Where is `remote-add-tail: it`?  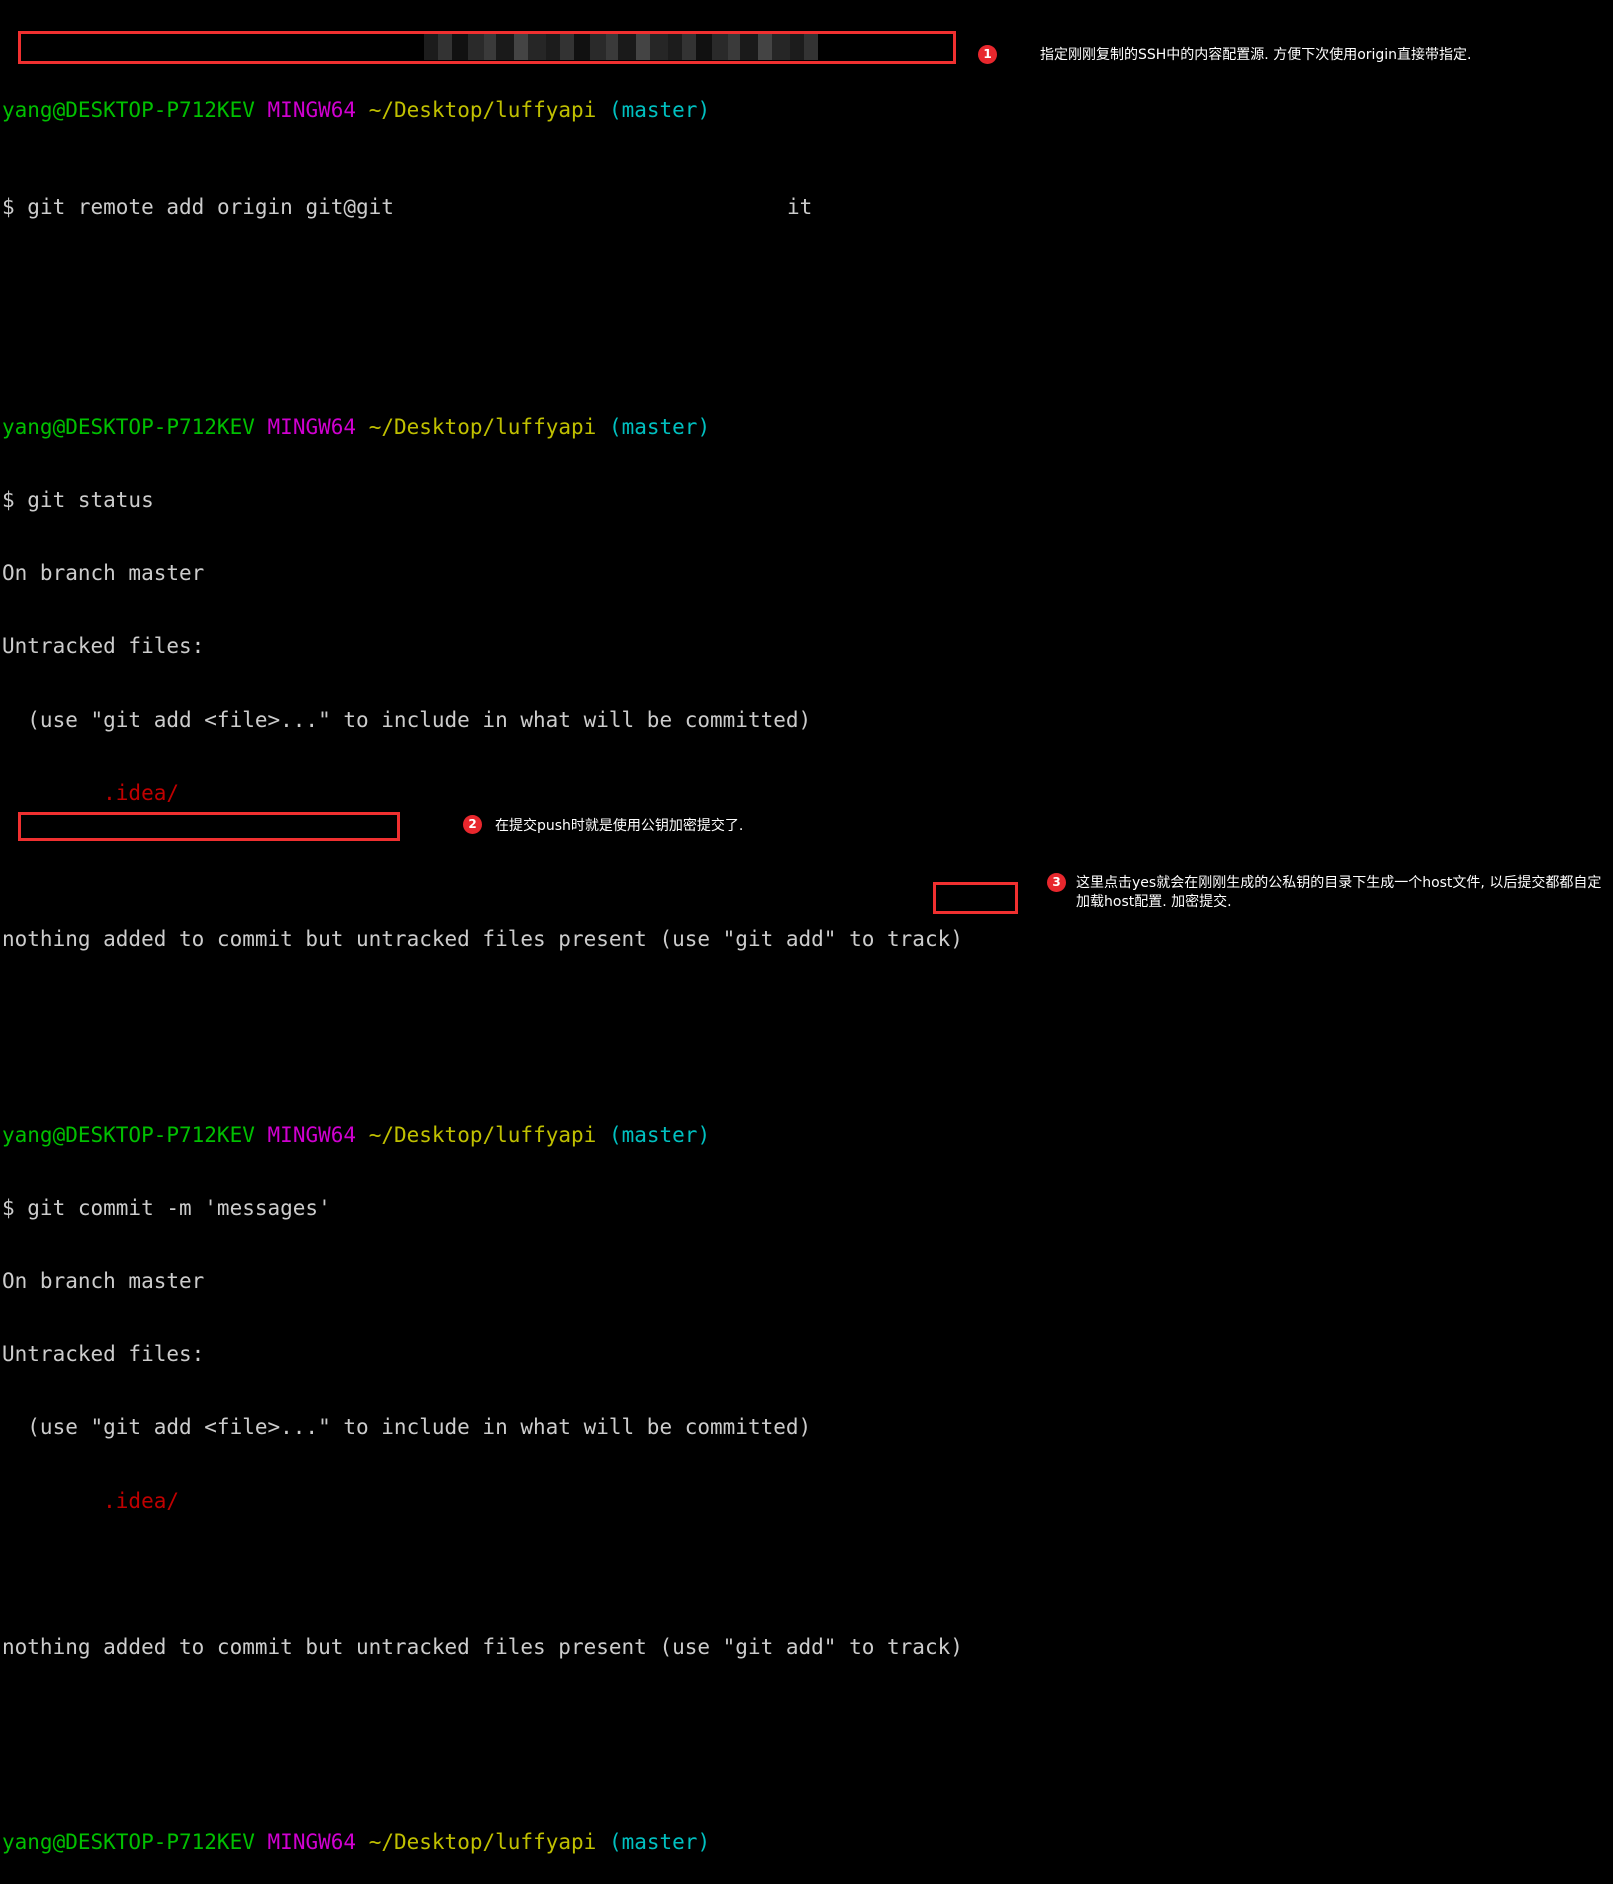
remote-add-tail: it is located at coordinates (799, 207).